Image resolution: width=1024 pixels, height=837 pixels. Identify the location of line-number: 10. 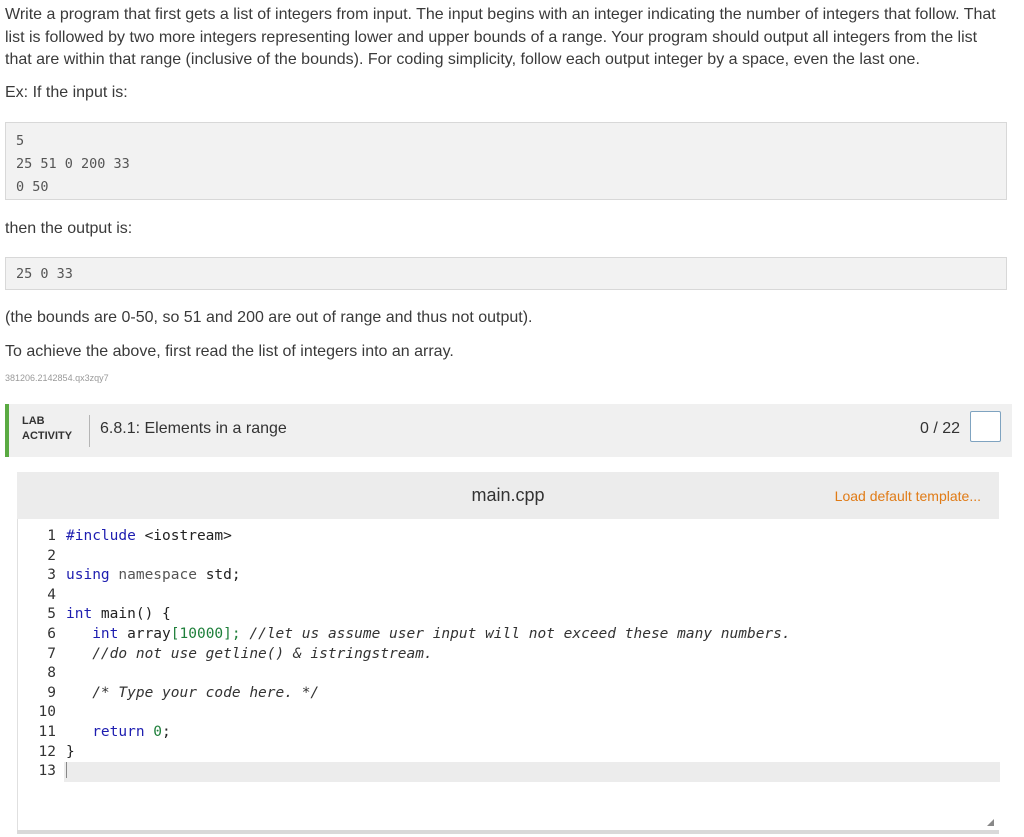
(47, 712).